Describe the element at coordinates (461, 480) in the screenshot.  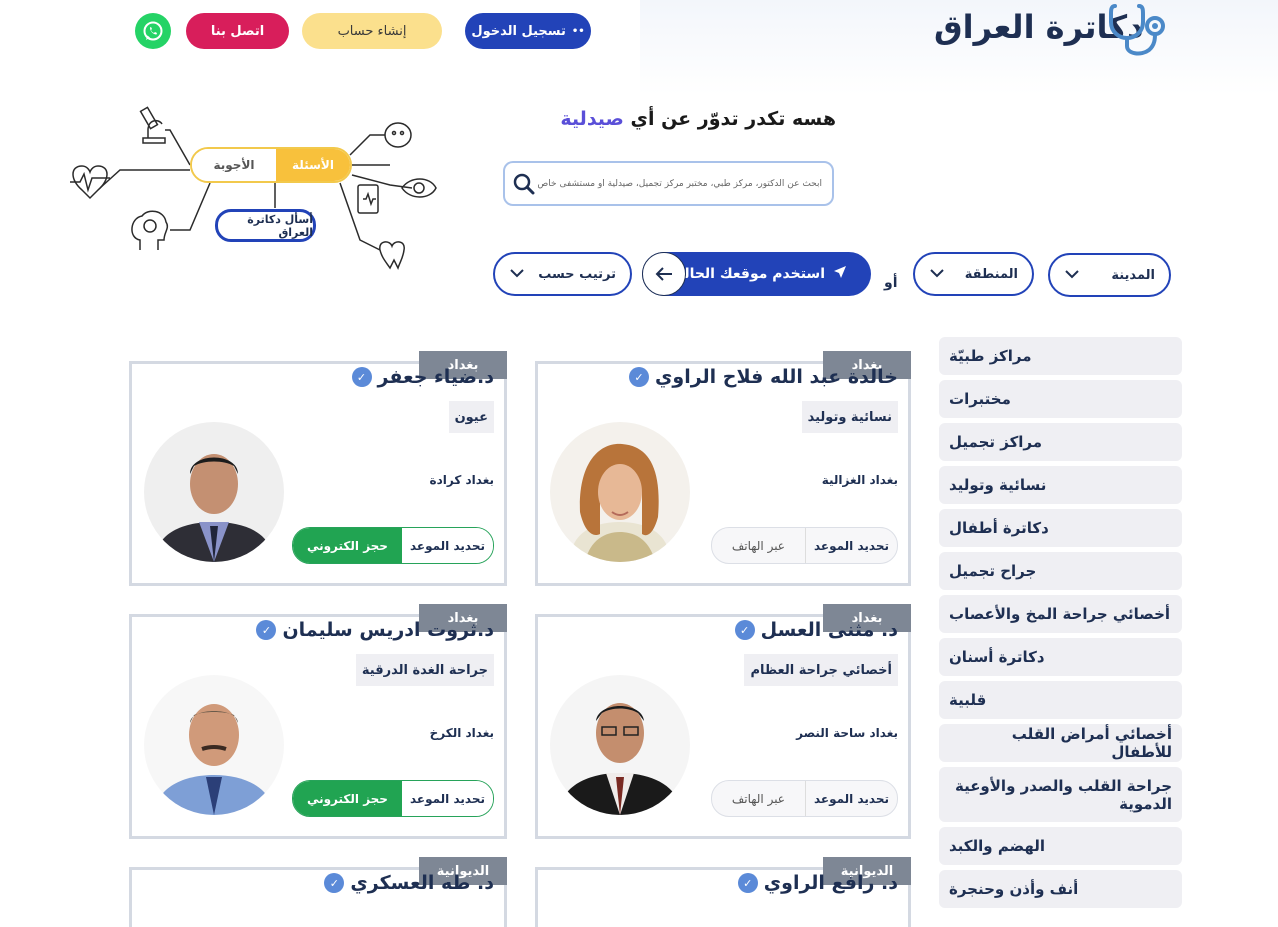
I see `doctor-location: بغداد كرادة` at that location.